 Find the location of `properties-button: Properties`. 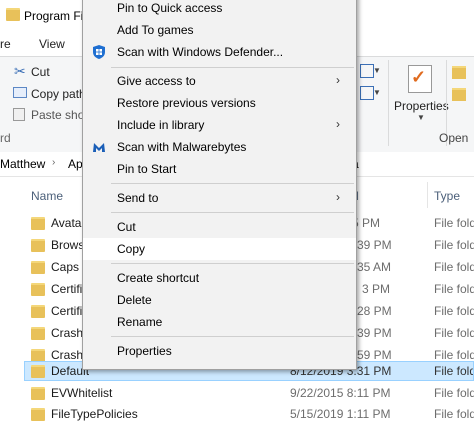

properties-button: Properties is located at coordinates (421, 106).